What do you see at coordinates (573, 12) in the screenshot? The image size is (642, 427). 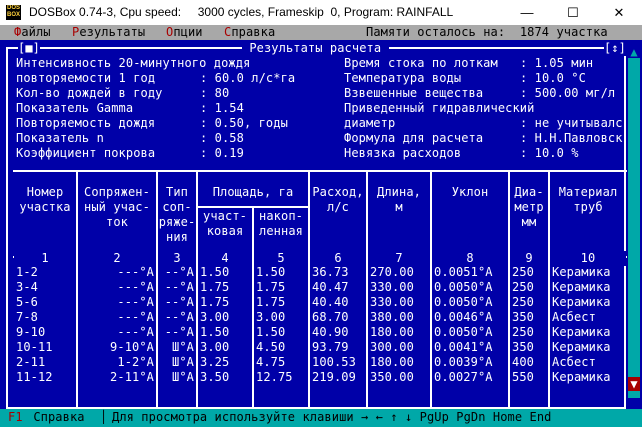 I see `maximize-button: ☐` at bounding box center [573, 12].